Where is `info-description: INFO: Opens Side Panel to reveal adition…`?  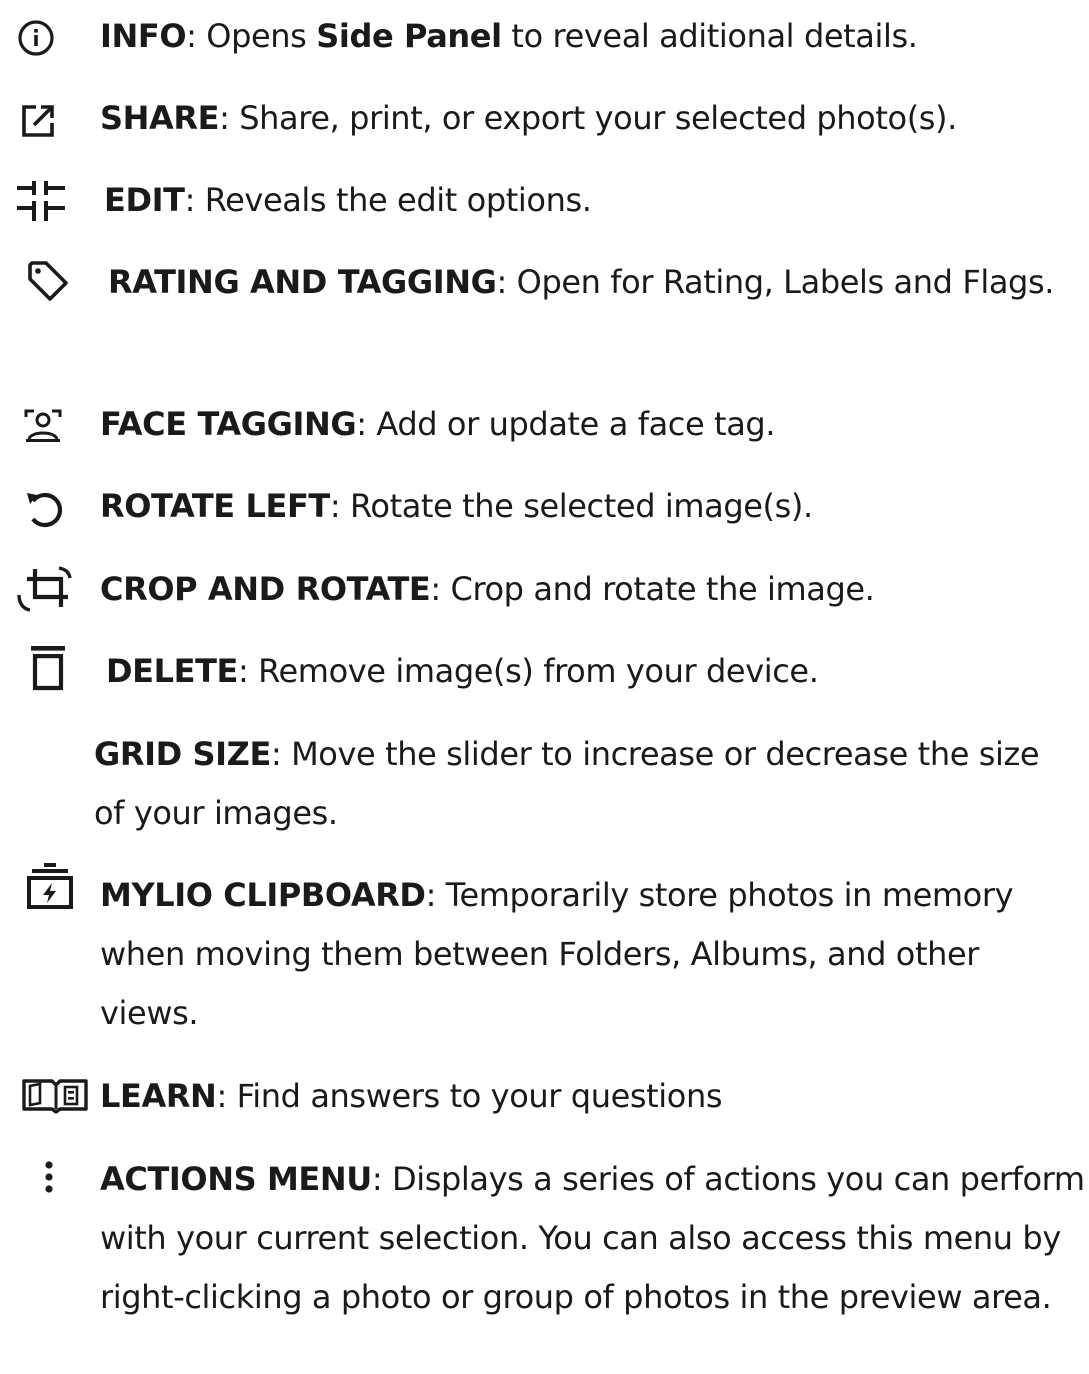
info-description: INFO: Opens Side Panel to reveal adition… is located at coordinates (509, 36).